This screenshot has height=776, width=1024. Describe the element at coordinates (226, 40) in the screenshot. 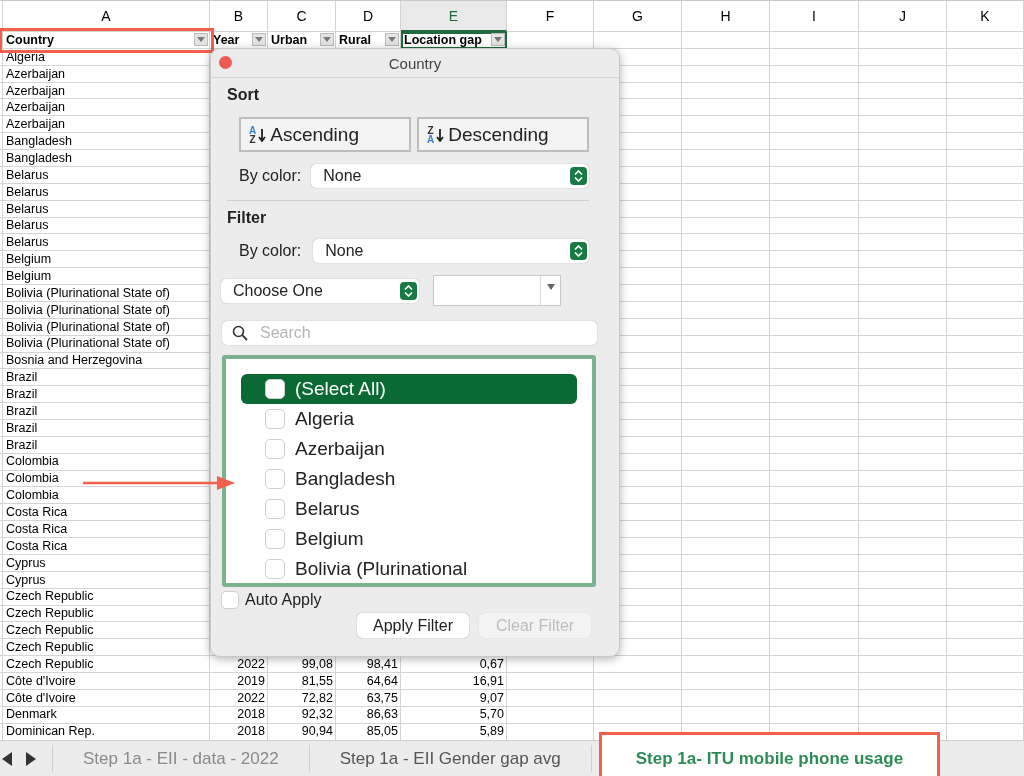

I see `column-title: Year` at that location.